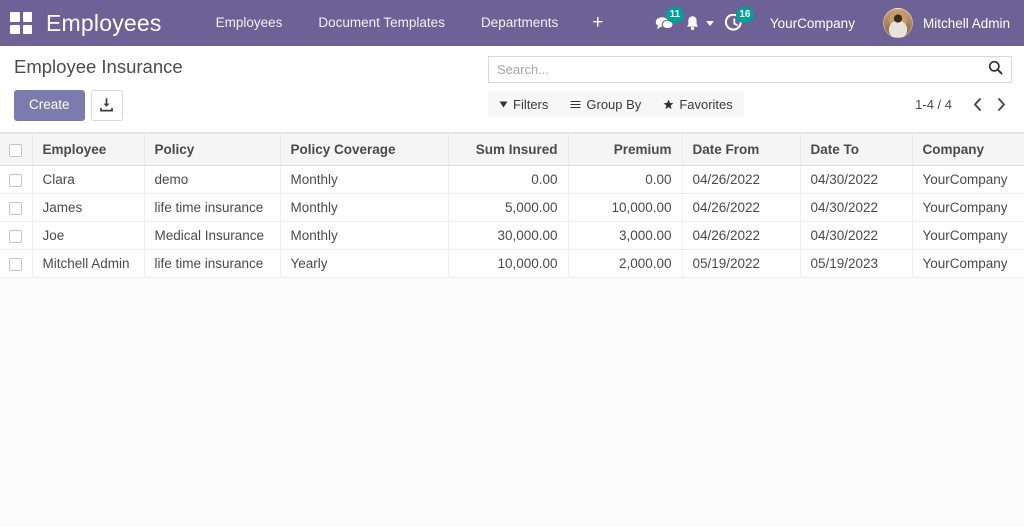  I want to click on column-header-sum-insured: Sum Insured, so click(508, 149).